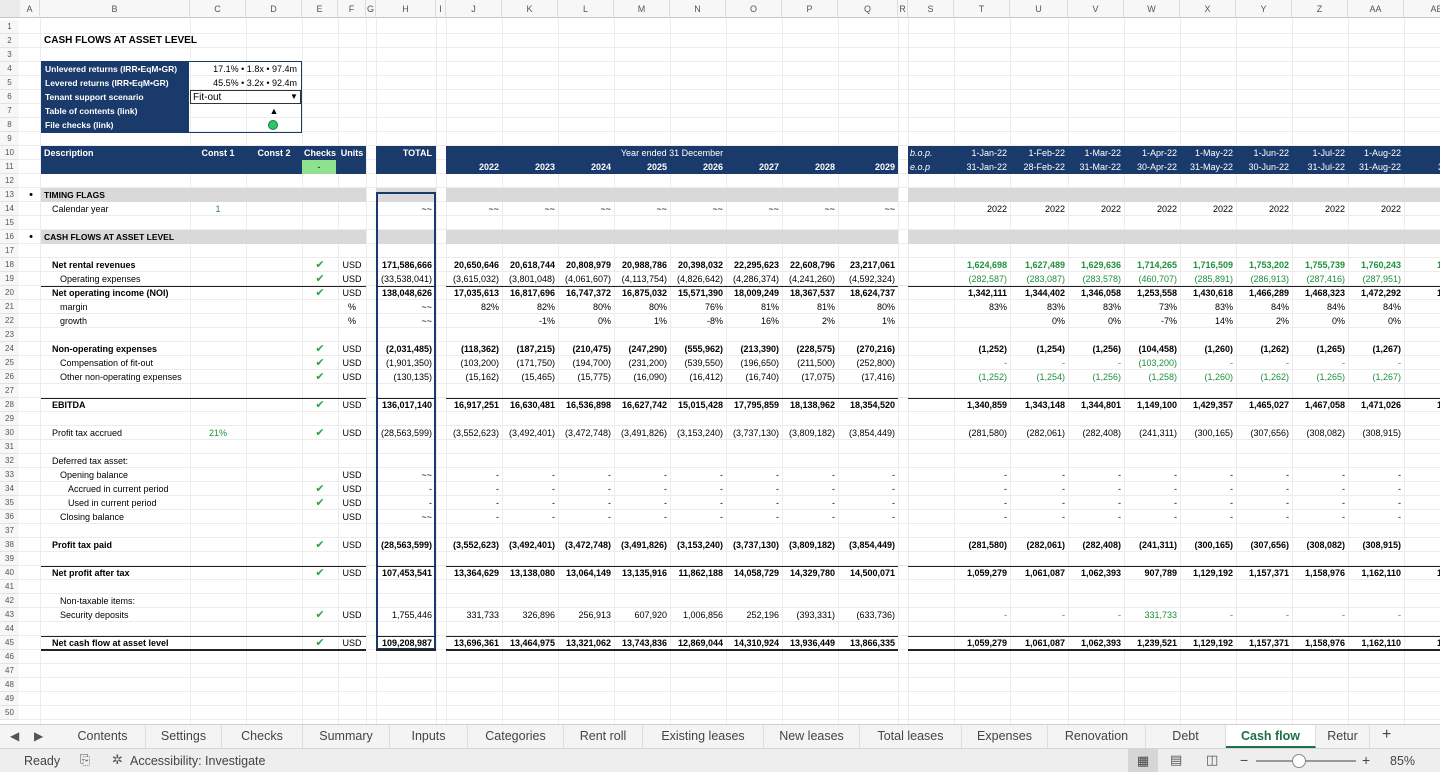 This screenshot has height=772, width=1440. I want to click on row-header-23: 23, so click(9, 335).